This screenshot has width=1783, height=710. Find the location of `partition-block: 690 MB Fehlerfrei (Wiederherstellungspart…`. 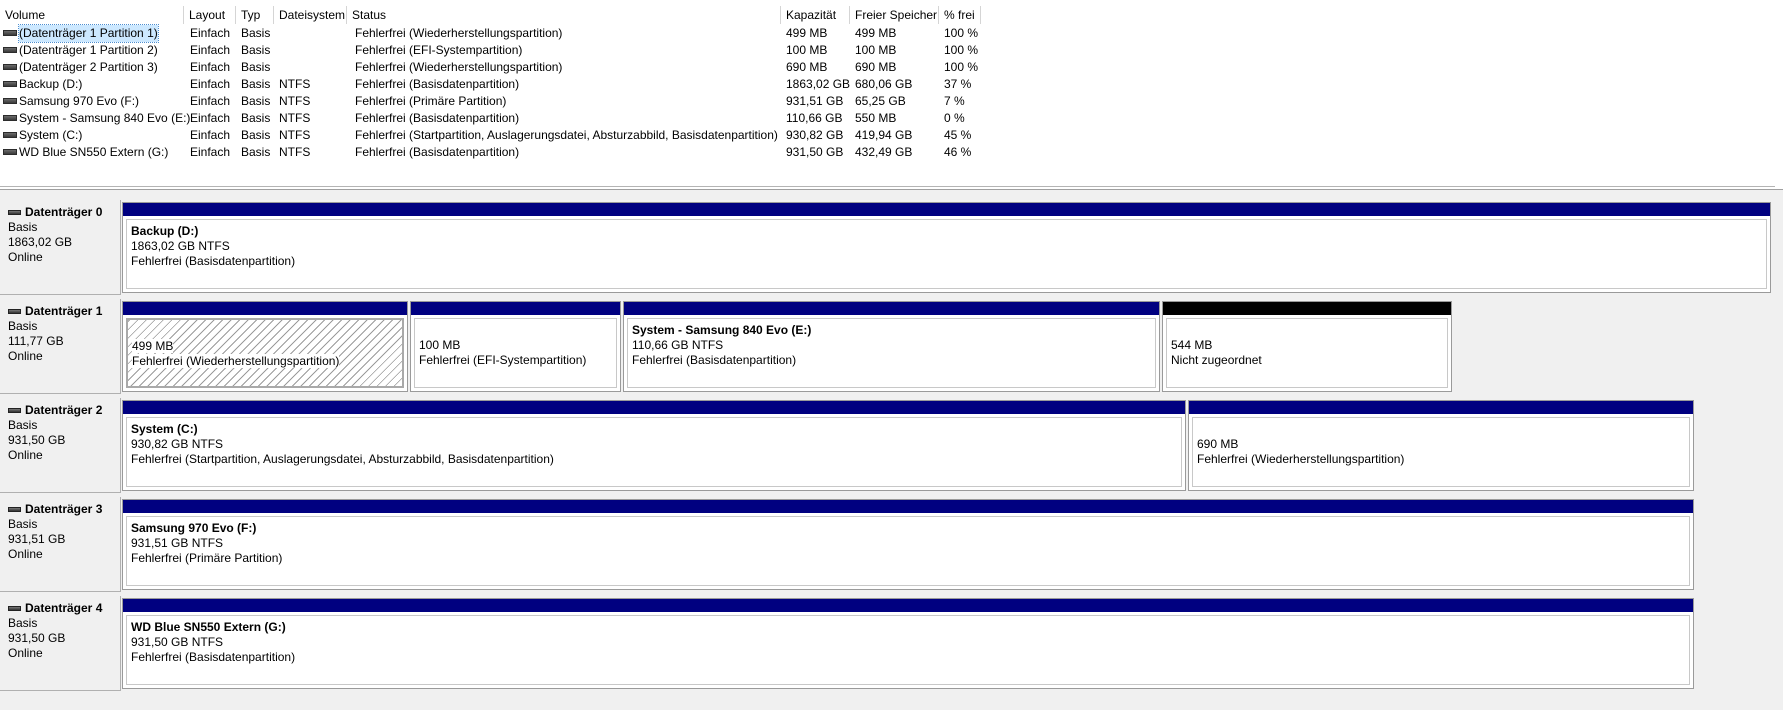

partition-block: 690 MB Fehlerfrei (Wiederherstellungspart… is located at coordinates (1441, 445).